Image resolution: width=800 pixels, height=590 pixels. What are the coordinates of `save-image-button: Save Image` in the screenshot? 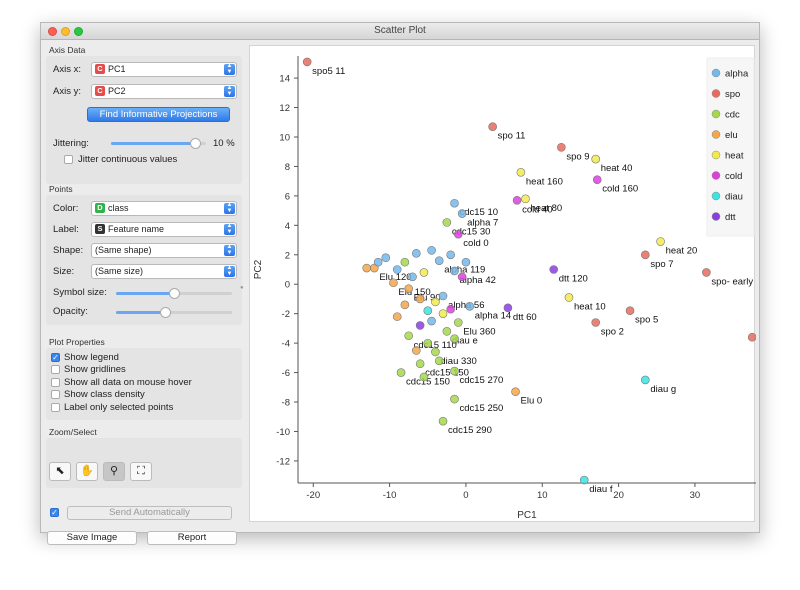 It's located at (92, 538).